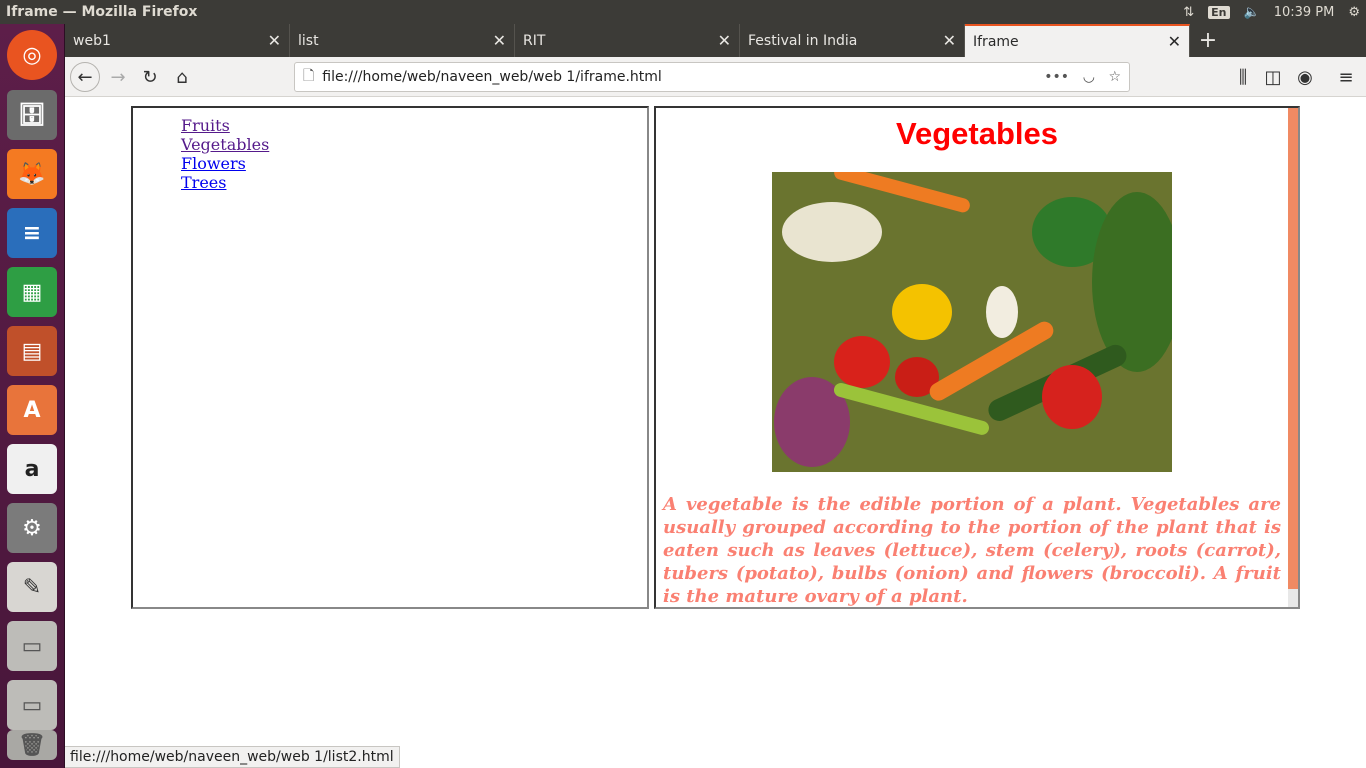  What do you see at coordinates (32, 469) in the screenshot?
I see `amazon-icon: a` at bounding box center [32, 469].